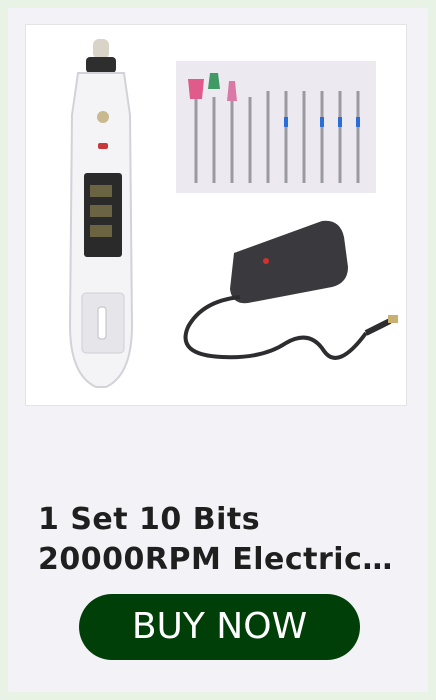 The height and width of the screenshot is (700, 436). What do you see at coordinates (276, 127) in the screenshot?
I see `drill-bits-set` at bounding box center [276, 127].